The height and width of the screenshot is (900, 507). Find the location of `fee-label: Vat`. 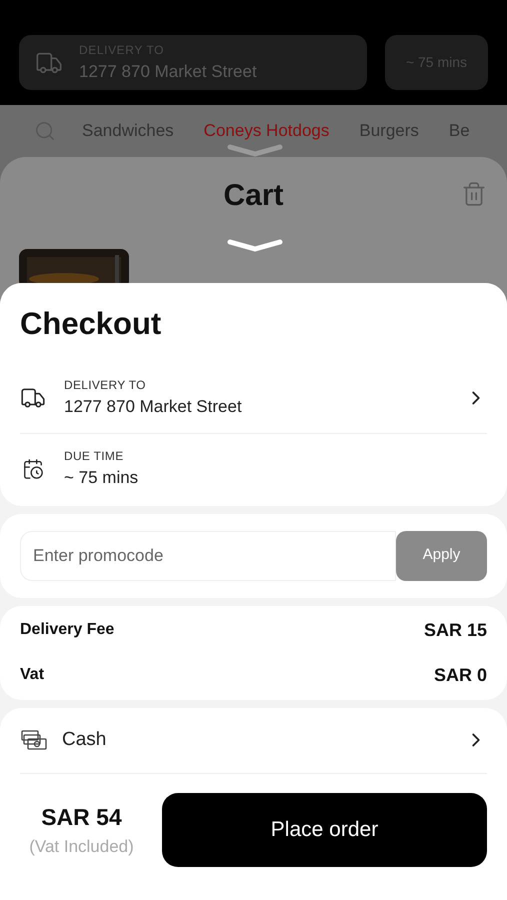

fee-label: Vat is located at coordinates (32, 675).